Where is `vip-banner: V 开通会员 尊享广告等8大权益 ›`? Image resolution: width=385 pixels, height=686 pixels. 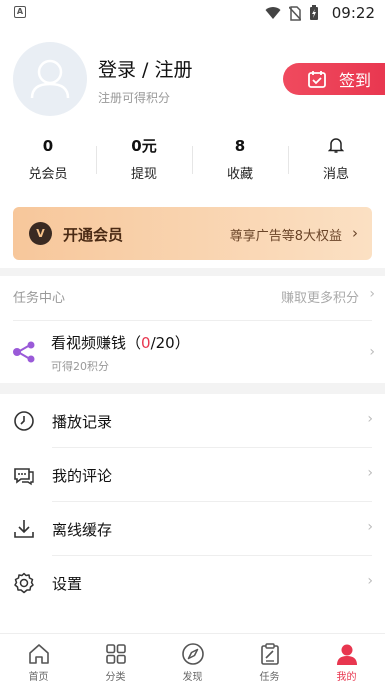
vip-banner: V 开通会员 尊享广告等8大权益 › is located at coordinates (192, 233).